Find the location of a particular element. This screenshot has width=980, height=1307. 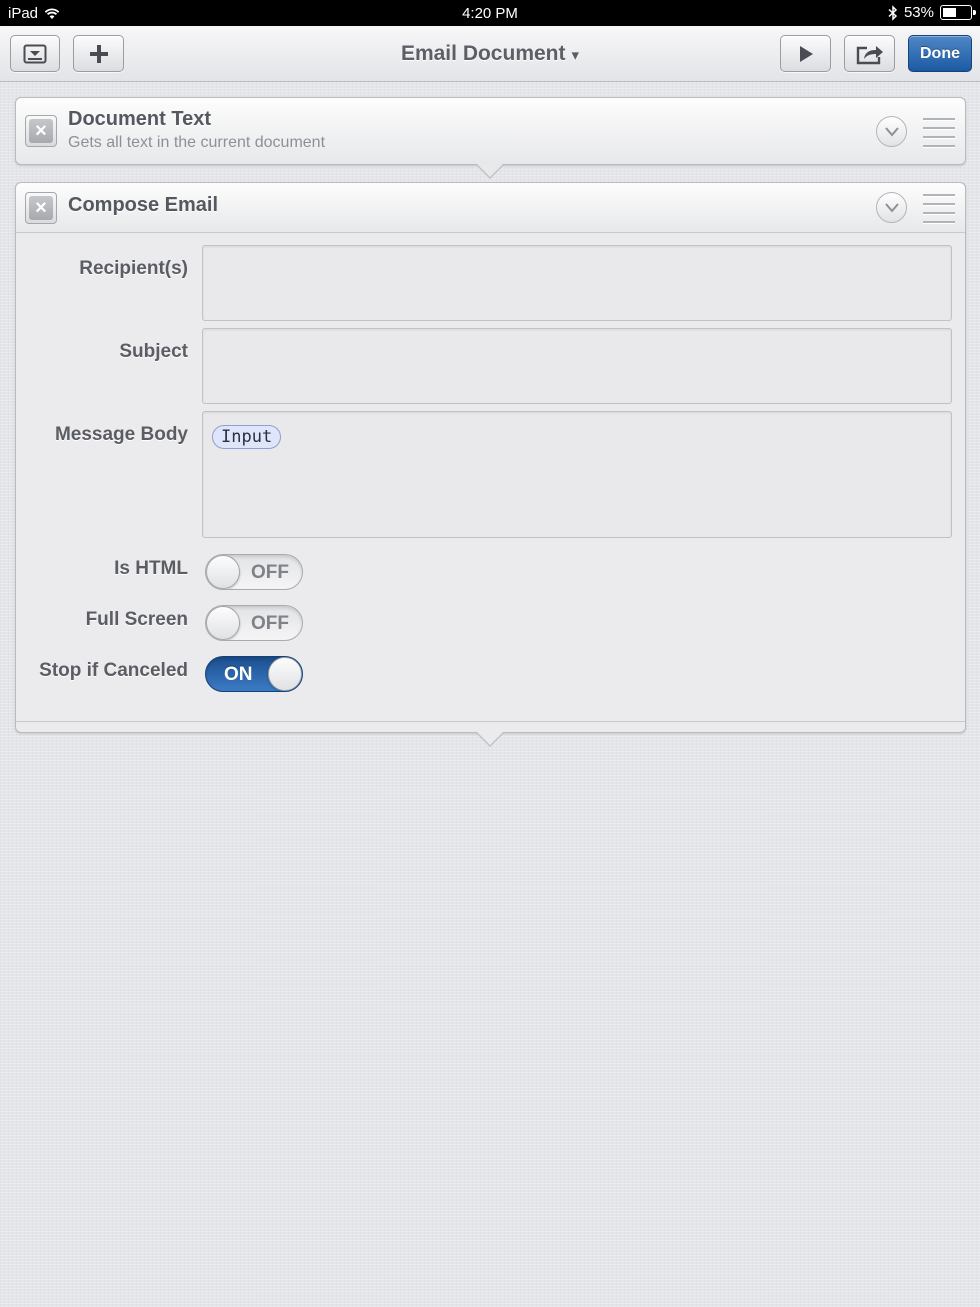

play-icon is located at coordinates (806, 53).